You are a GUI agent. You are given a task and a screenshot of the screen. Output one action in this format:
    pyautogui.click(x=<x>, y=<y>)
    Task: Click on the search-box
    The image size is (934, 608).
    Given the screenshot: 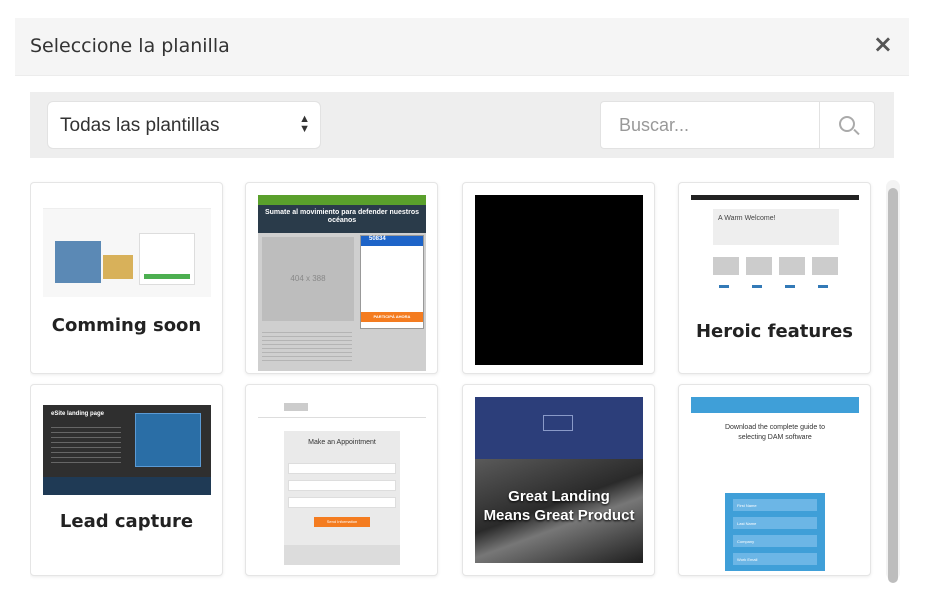 What is the action you would take?
    pyautogui.click(x=737, y=125)
    